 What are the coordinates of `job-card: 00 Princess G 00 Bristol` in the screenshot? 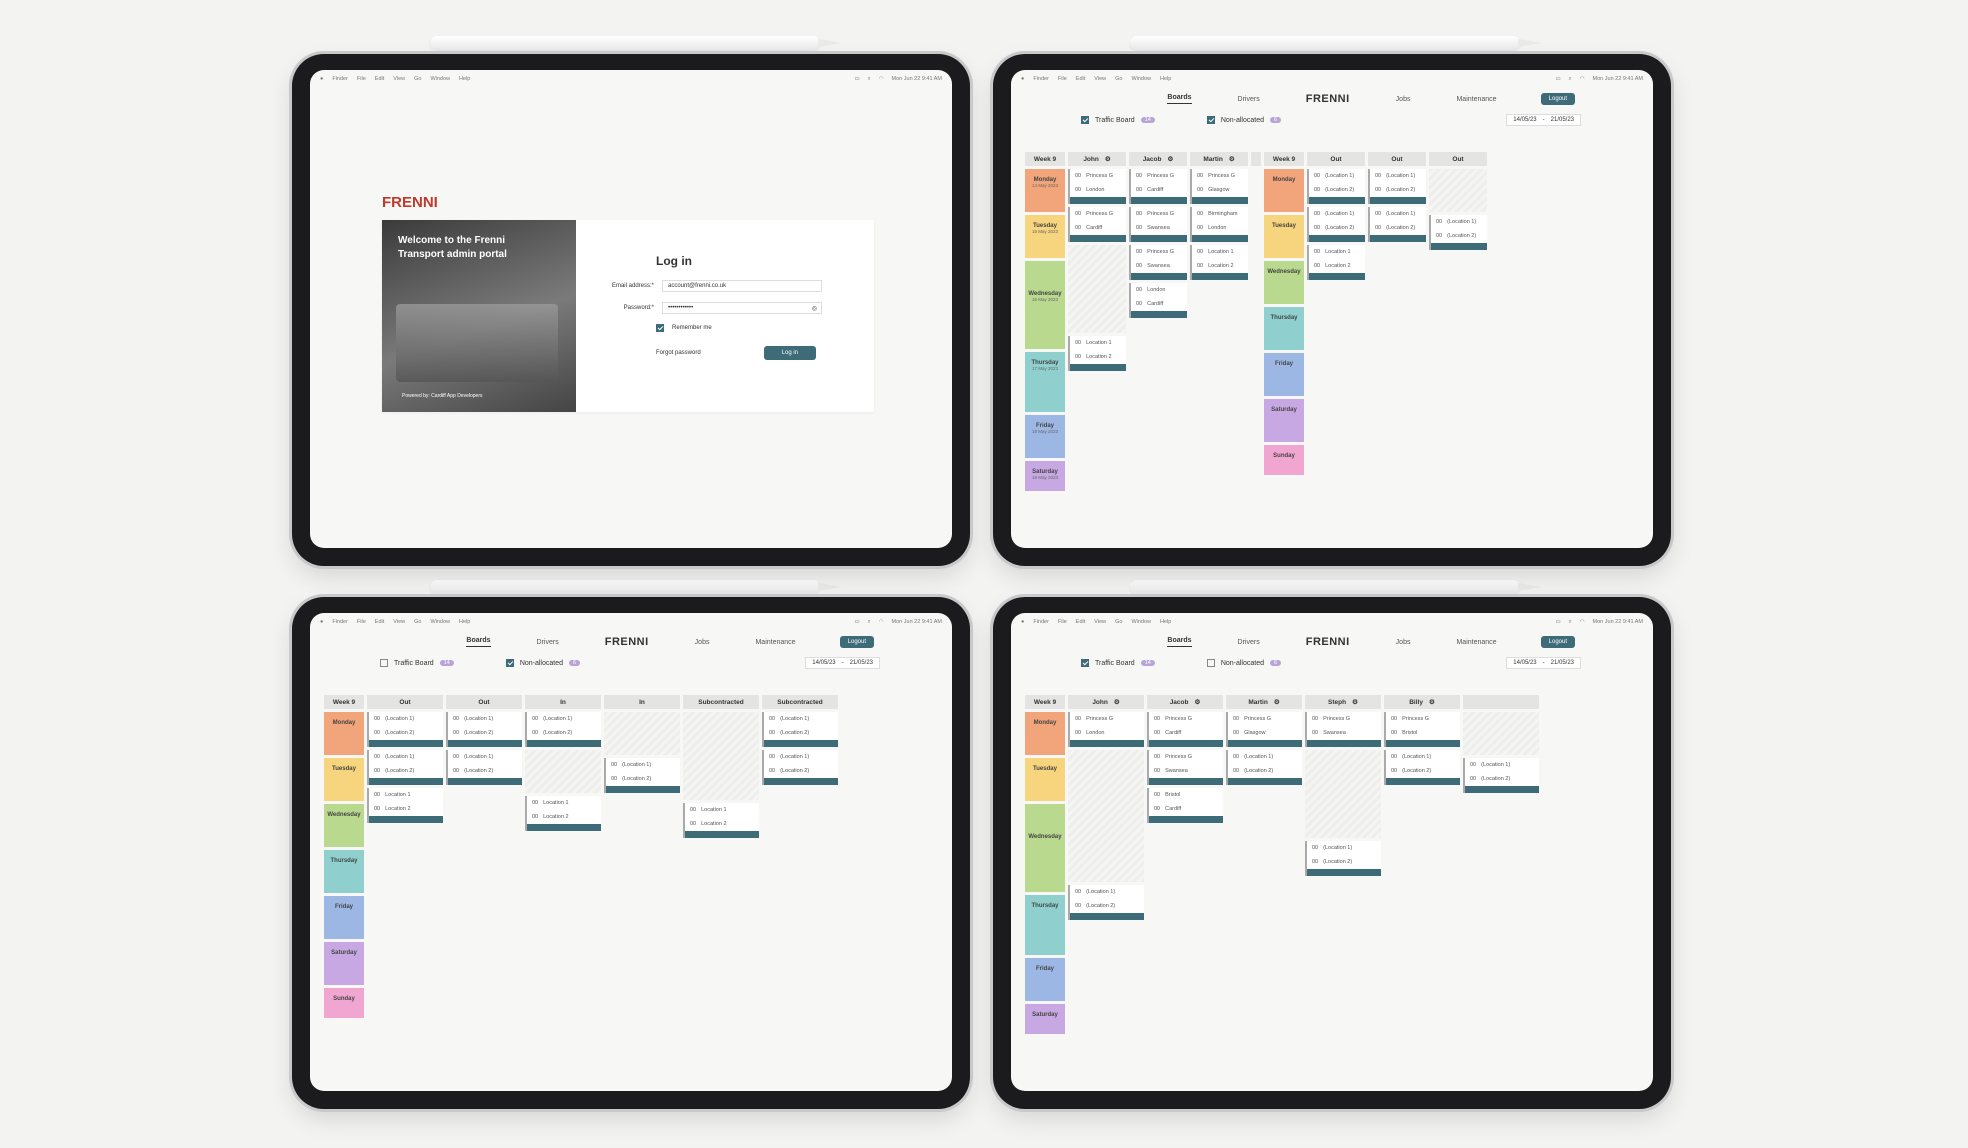 It's located at (1422, 729).